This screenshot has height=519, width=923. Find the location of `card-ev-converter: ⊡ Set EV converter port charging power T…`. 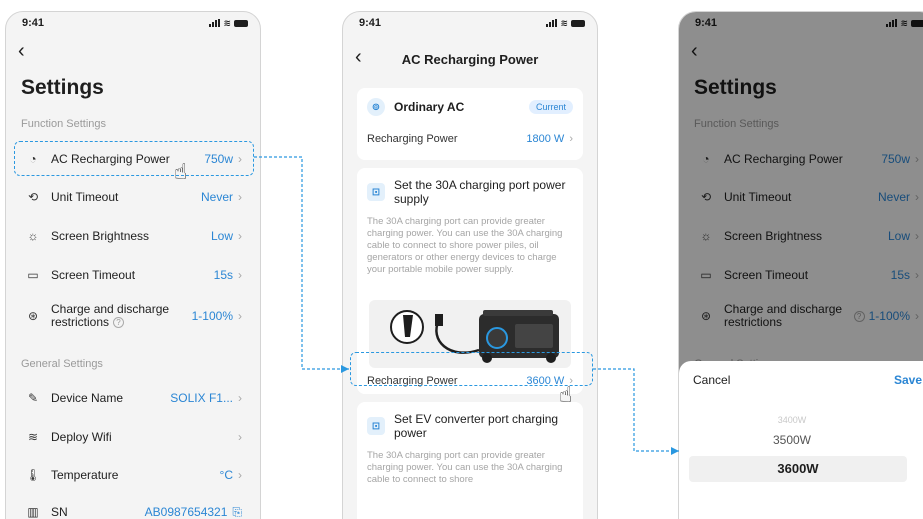

card-ev-converter: ⊡ Set EV converter port charging power T… is located at coordinates (470, 460).